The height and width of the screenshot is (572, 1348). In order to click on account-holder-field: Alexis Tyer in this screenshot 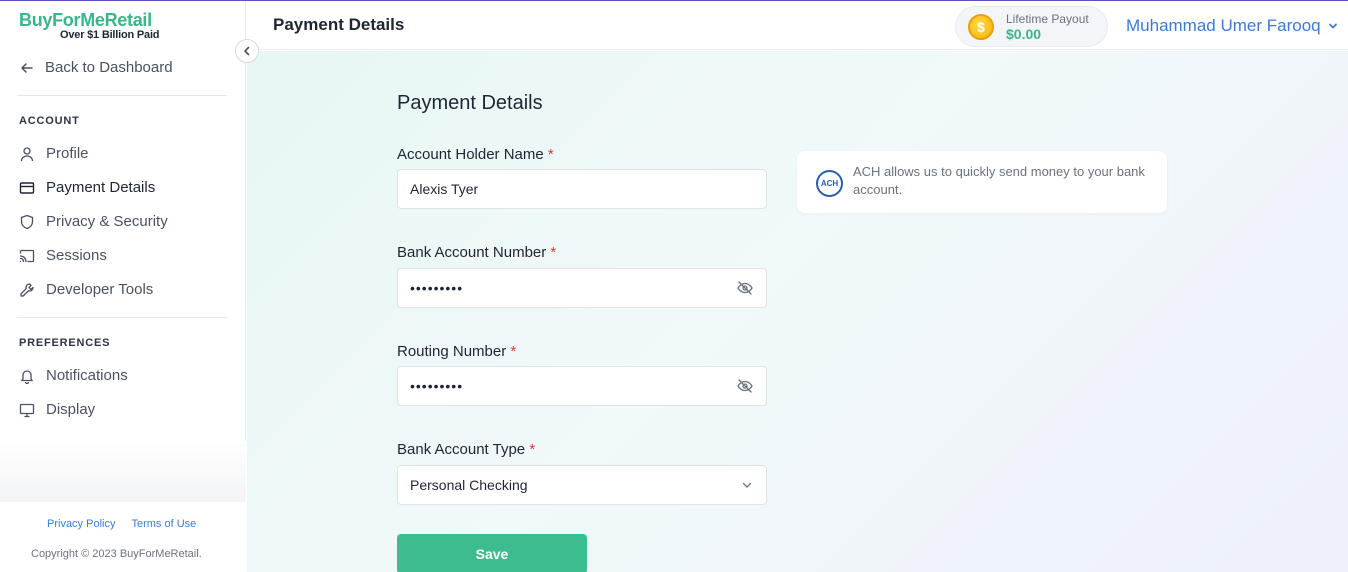, I will do `click(582, 189)`.